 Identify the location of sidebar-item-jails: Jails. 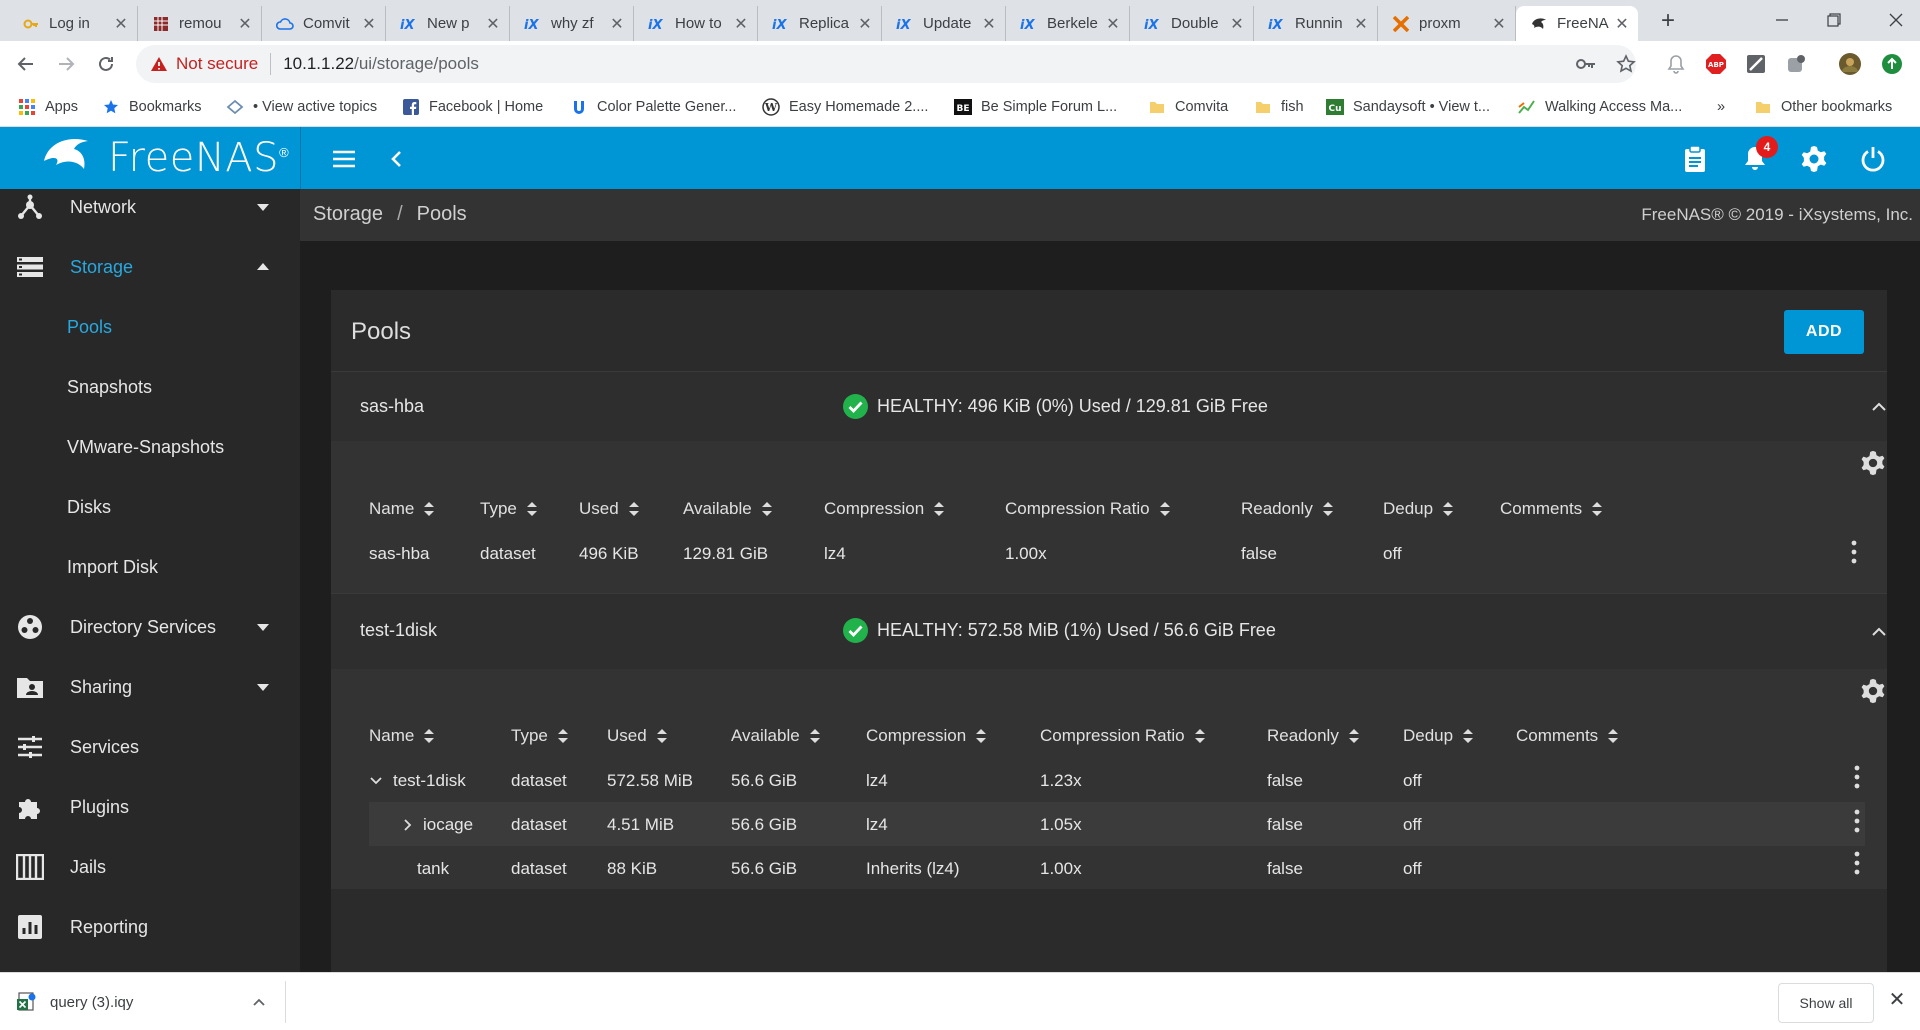
(150, 867).